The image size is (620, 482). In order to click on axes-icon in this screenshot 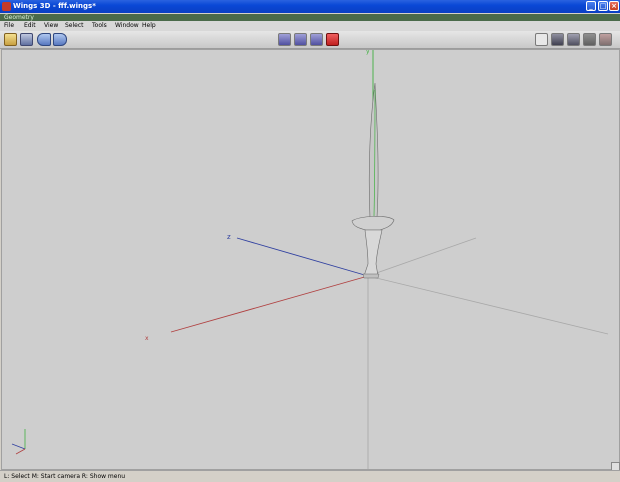, I will do `click(605, 39)`.